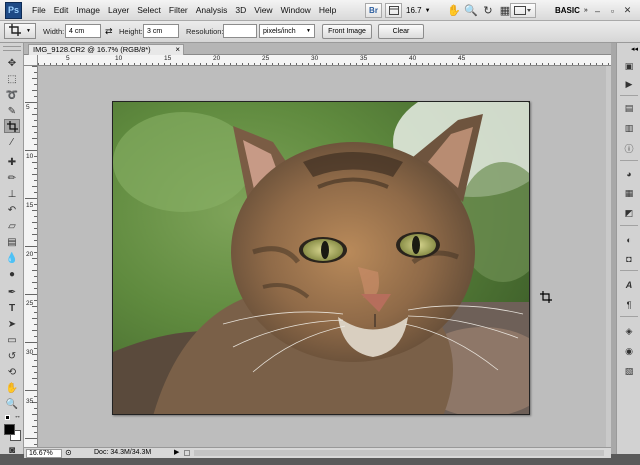 This screenshot has width=640, height=465. What do you see at coordinates (628, 248) in the screenshot?
I see `panel-dock: ◂◂ ▣ ▶ ▤ ▥ ⓘ ◕ ▦ ◩ ◐ ◘ A ¶ ◈ ◉ ▧` at bounding box center [628, 248].